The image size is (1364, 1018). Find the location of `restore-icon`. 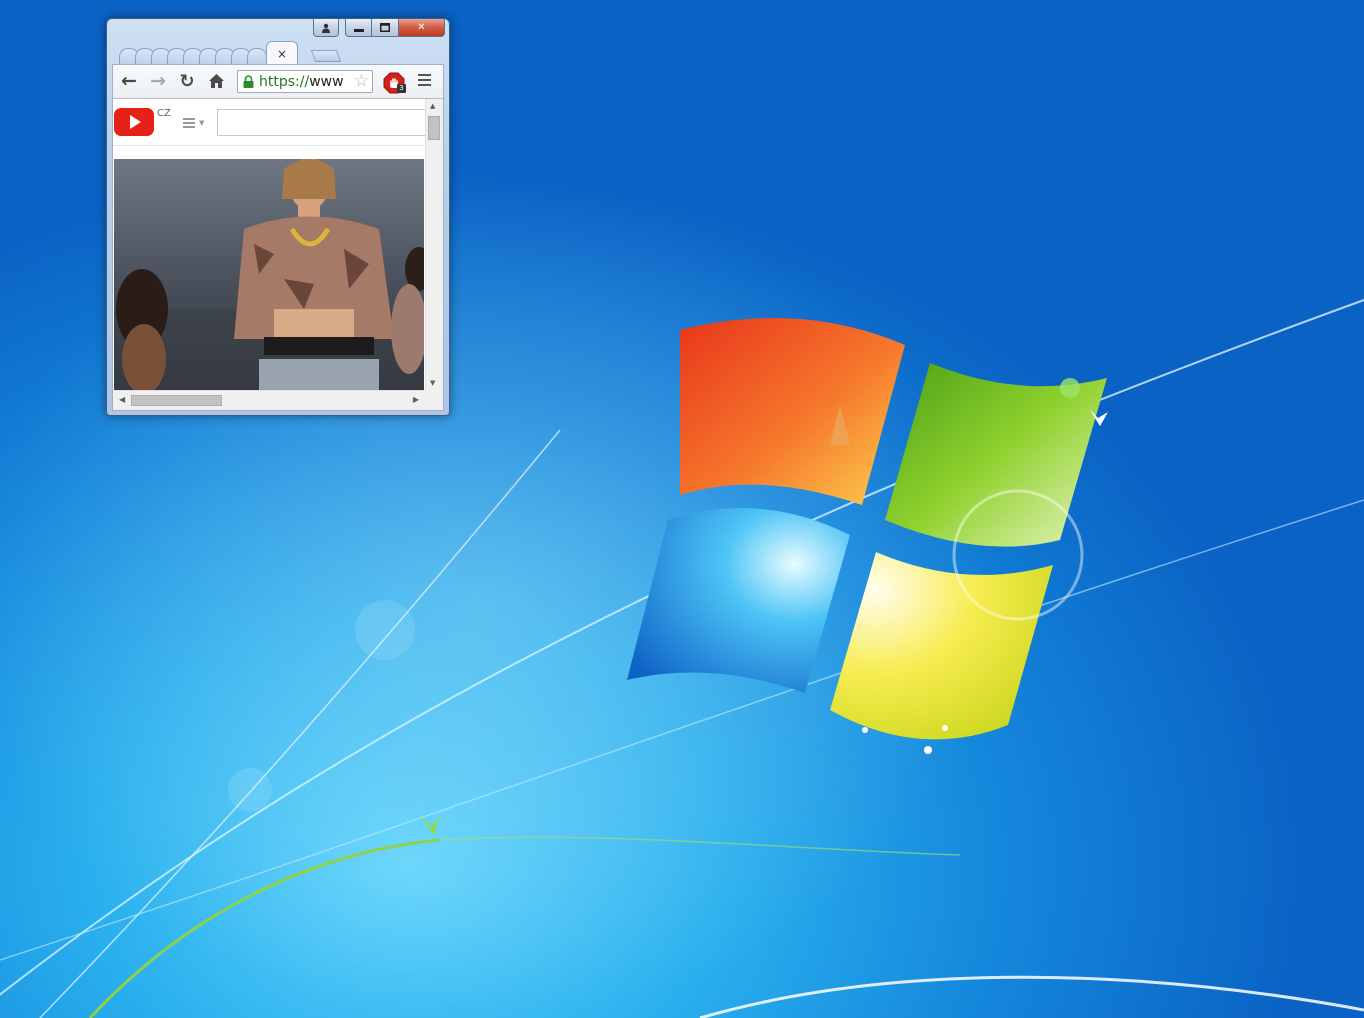

restore-icon is located at coordinates (385, 27).